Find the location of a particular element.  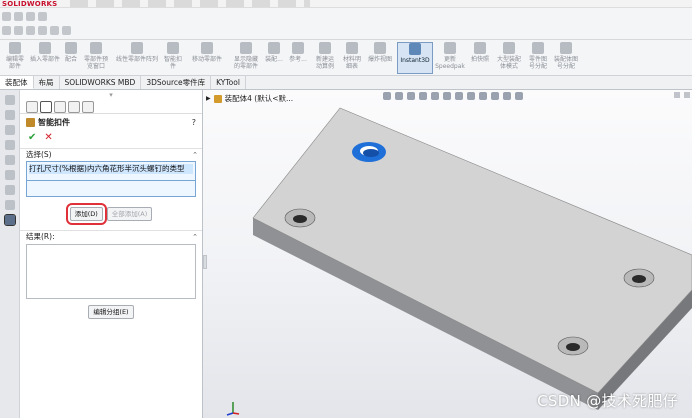

bom-icon is located at coordinates (352, 48).